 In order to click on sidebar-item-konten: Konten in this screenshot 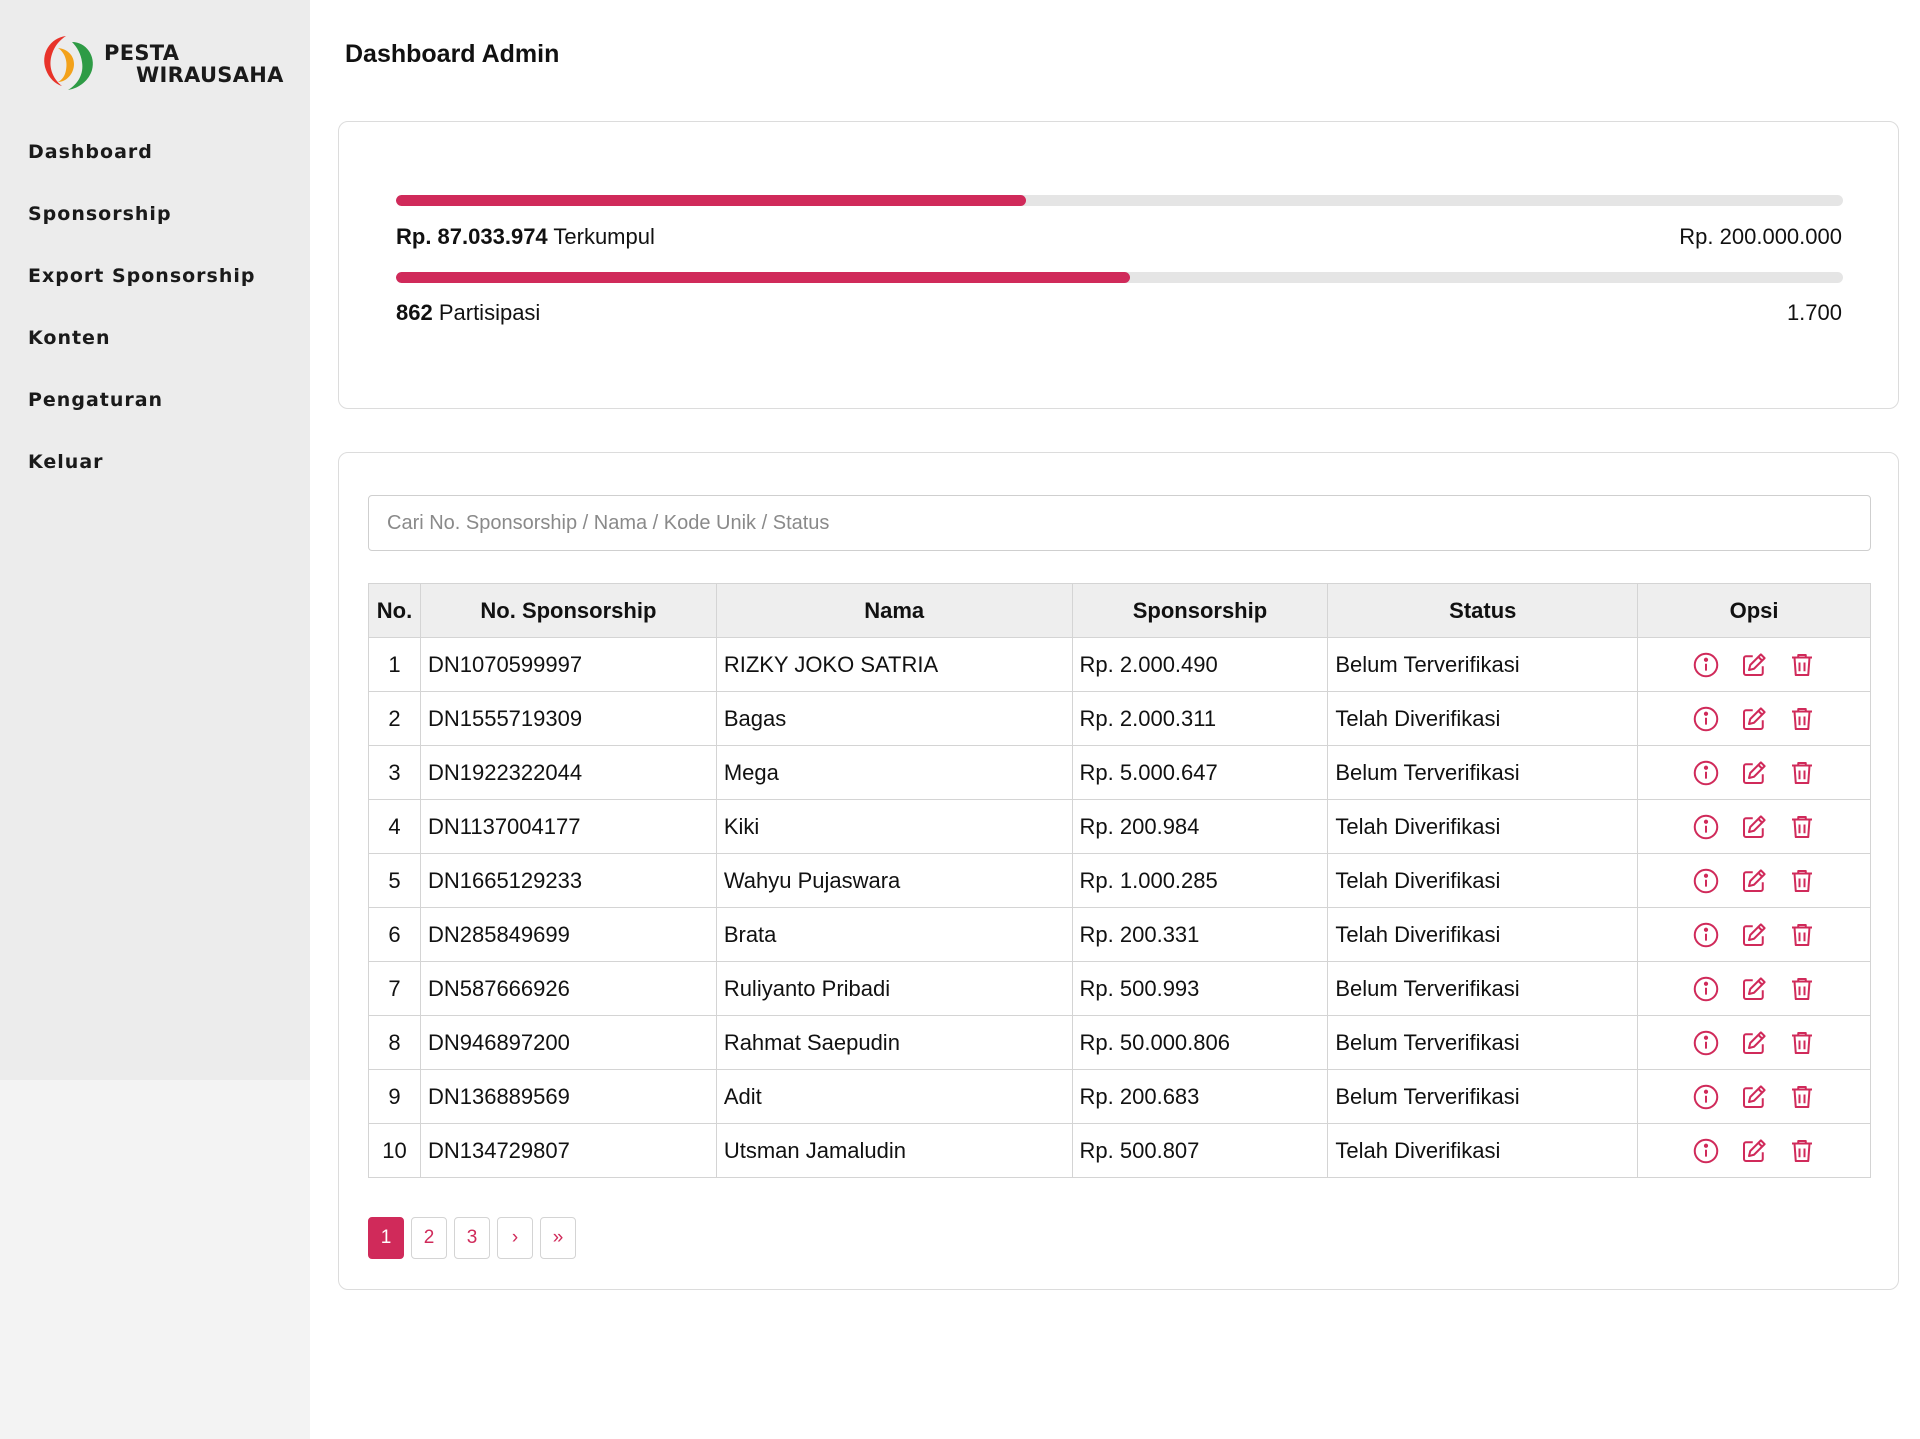, I will do `click(142, 355)`.